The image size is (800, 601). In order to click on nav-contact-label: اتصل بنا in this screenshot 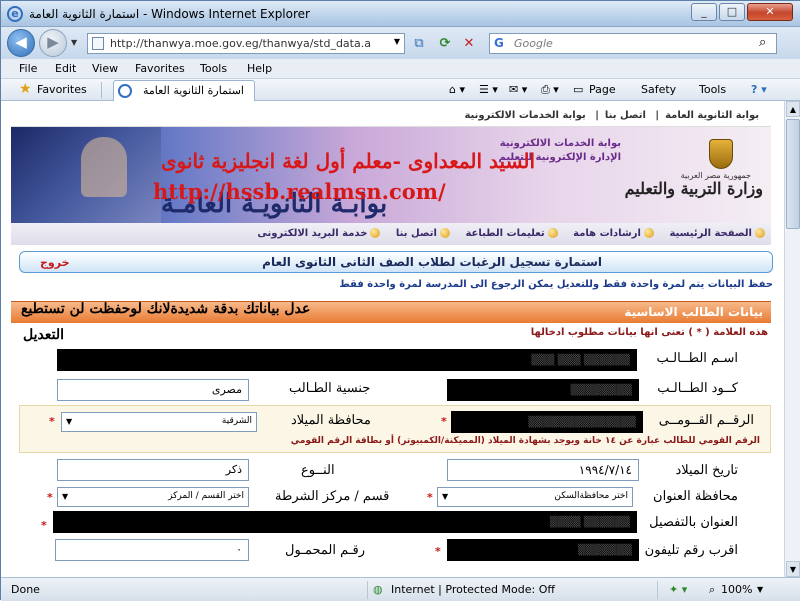, I will do `click(416, 233)`.